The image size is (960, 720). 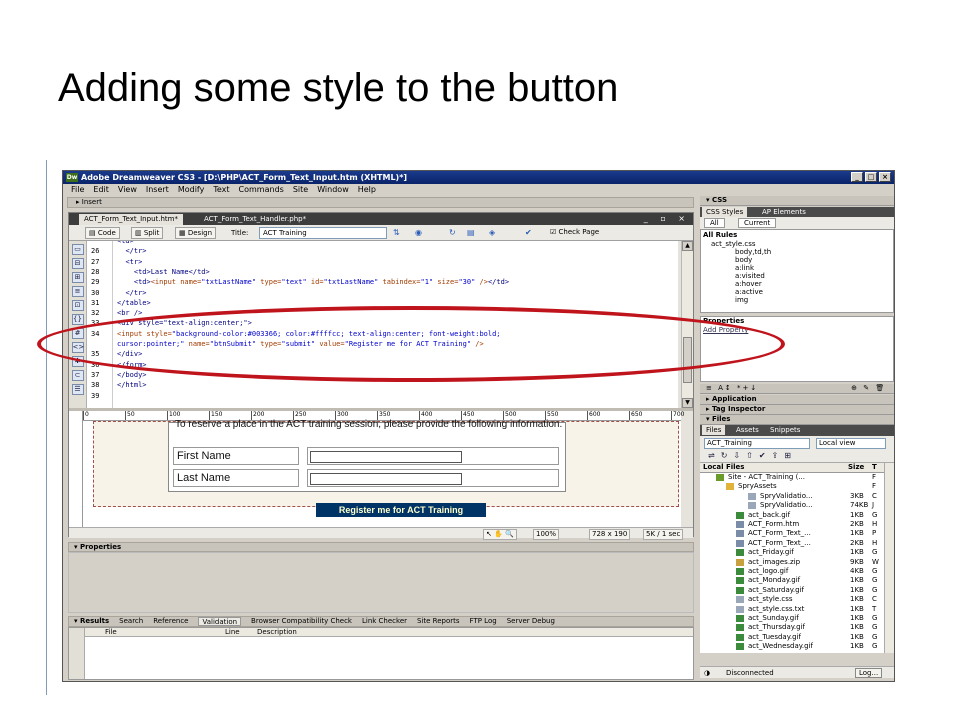 I want to click on recent-snippets-icon: ☰, so click(x=77, y=389).